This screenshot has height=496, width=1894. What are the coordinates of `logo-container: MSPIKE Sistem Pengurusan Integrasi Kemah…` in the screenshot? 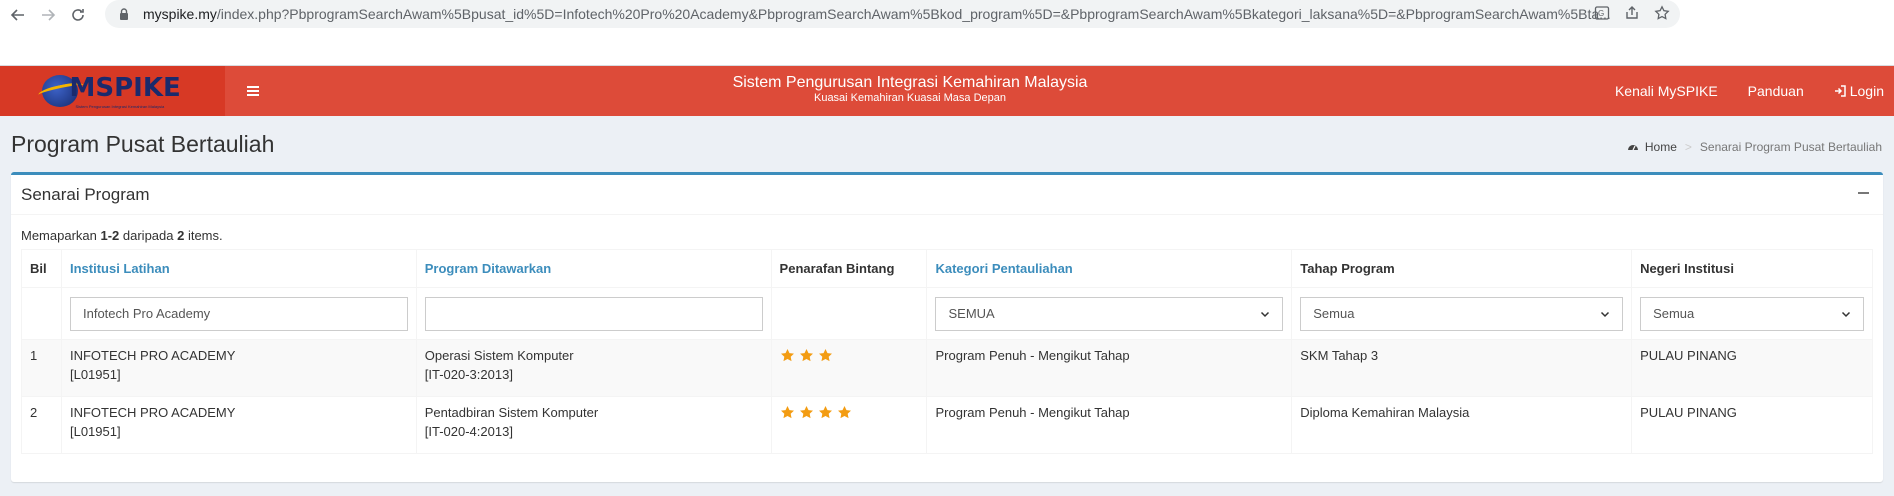 It's located at (112, 91).